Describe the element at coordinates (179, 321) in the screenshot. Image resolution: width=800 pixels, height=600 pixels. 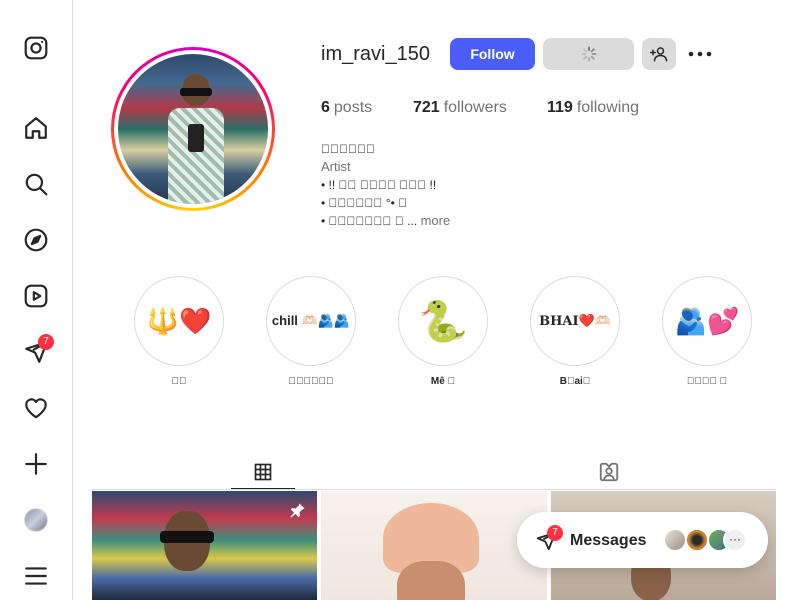
I see `highlight-cover: 🔱❤️` at that location.